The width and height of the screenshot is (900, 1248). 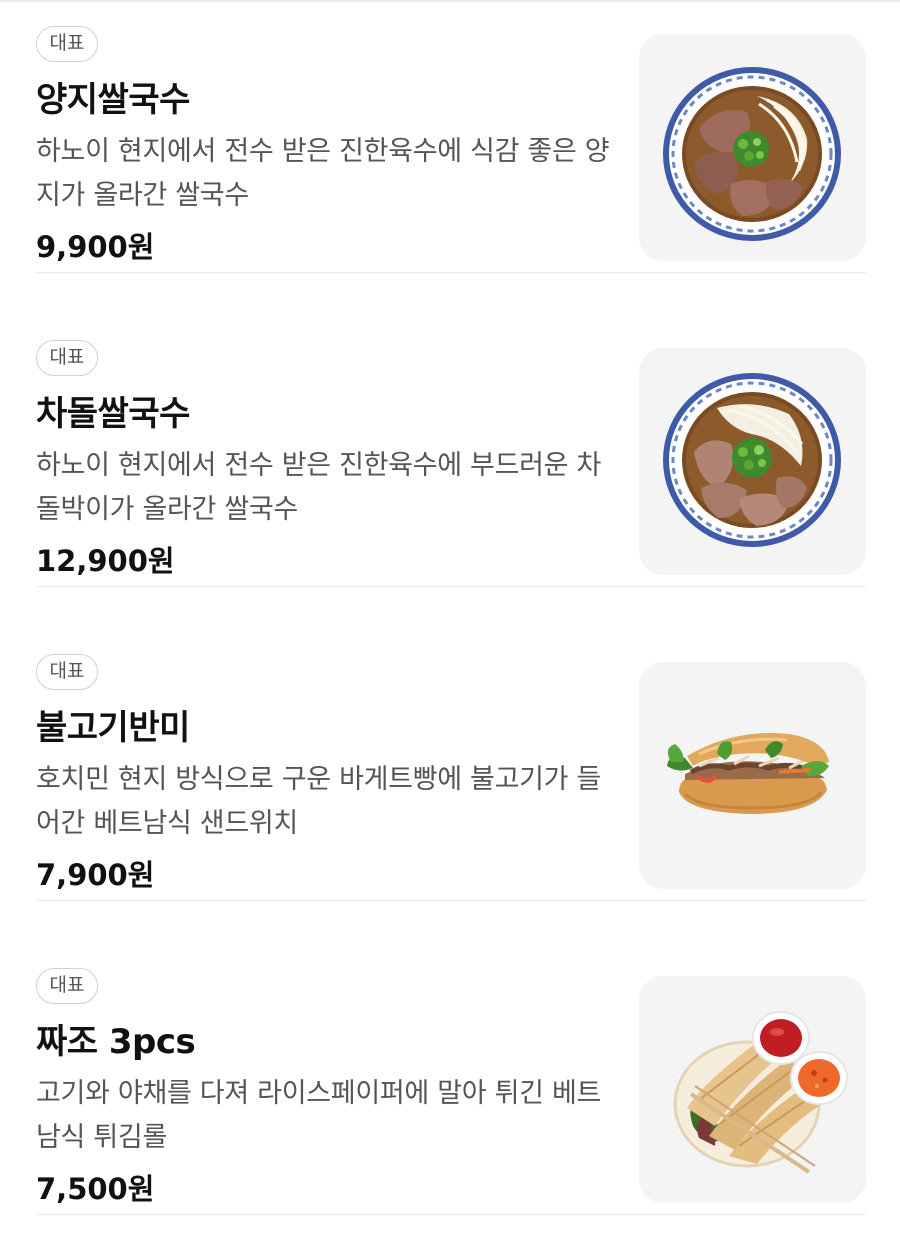 I want to click on menu-item-name: 차돌쌀국수, so click(x=113, y=414).